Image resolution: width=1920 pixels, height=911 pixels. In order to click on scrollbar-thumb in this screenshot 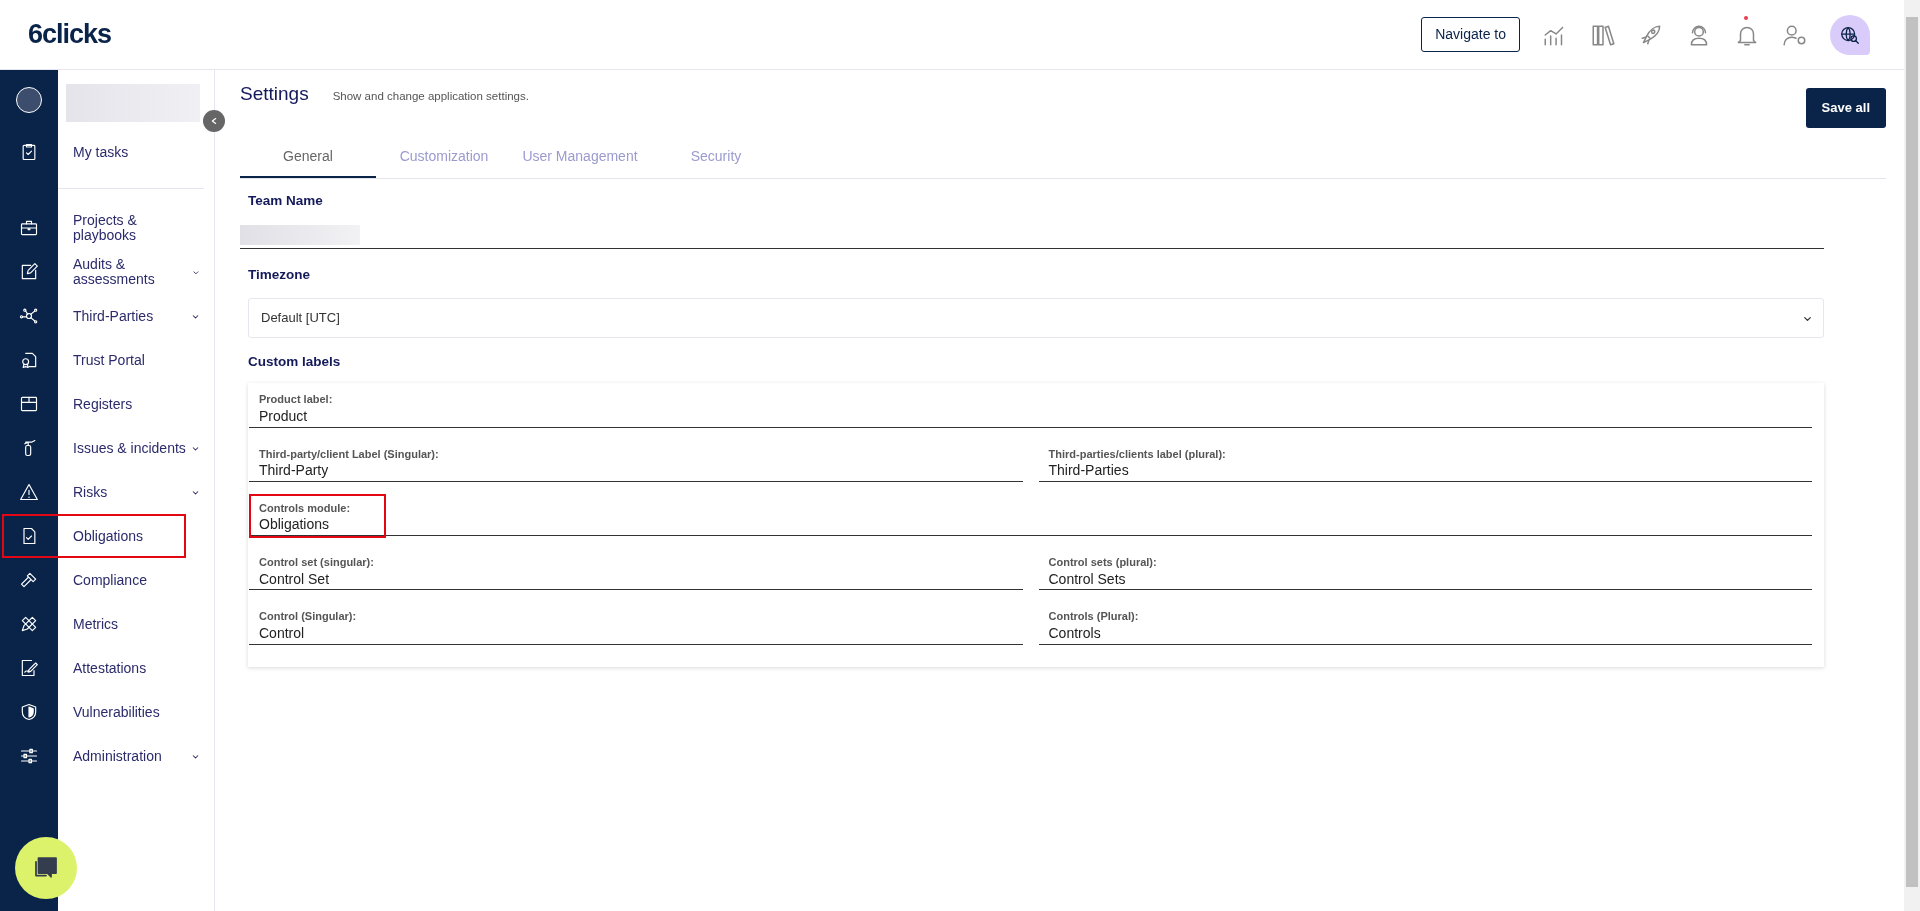, I will do `click(1912, 452)`.